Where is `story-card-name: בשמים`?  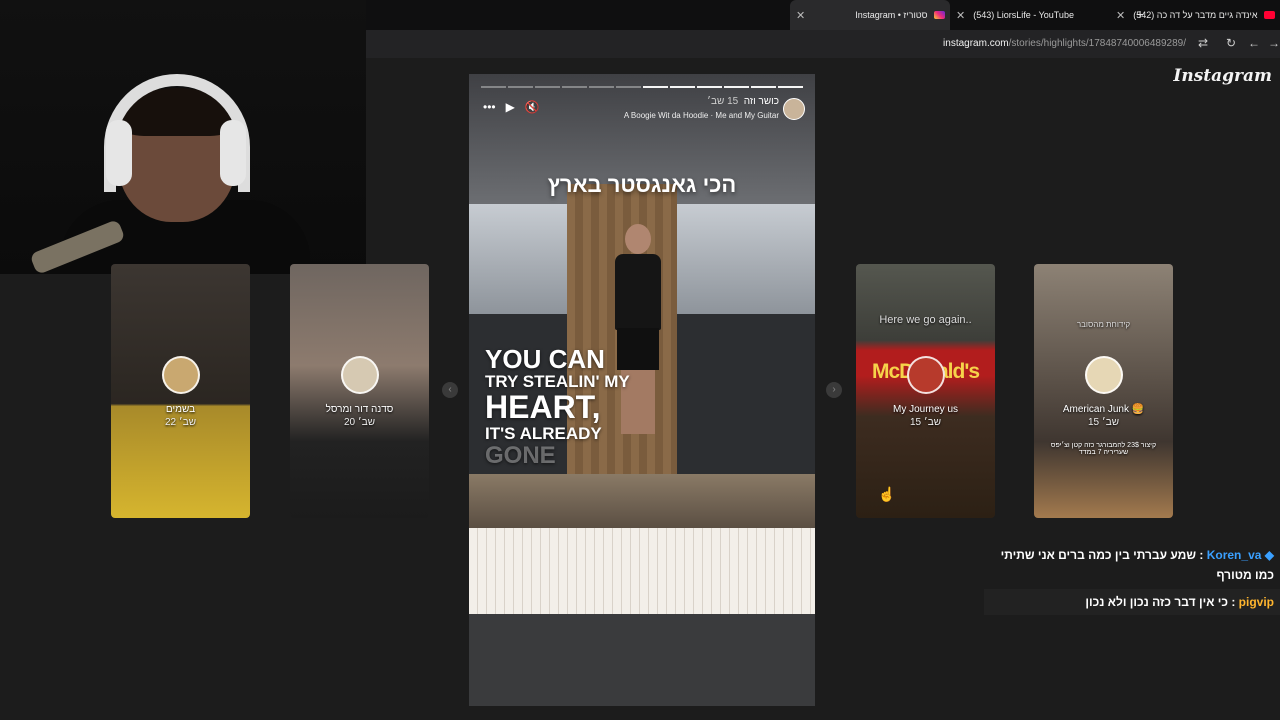 story-card-name: בשמים is located at coordinates (180, 409).